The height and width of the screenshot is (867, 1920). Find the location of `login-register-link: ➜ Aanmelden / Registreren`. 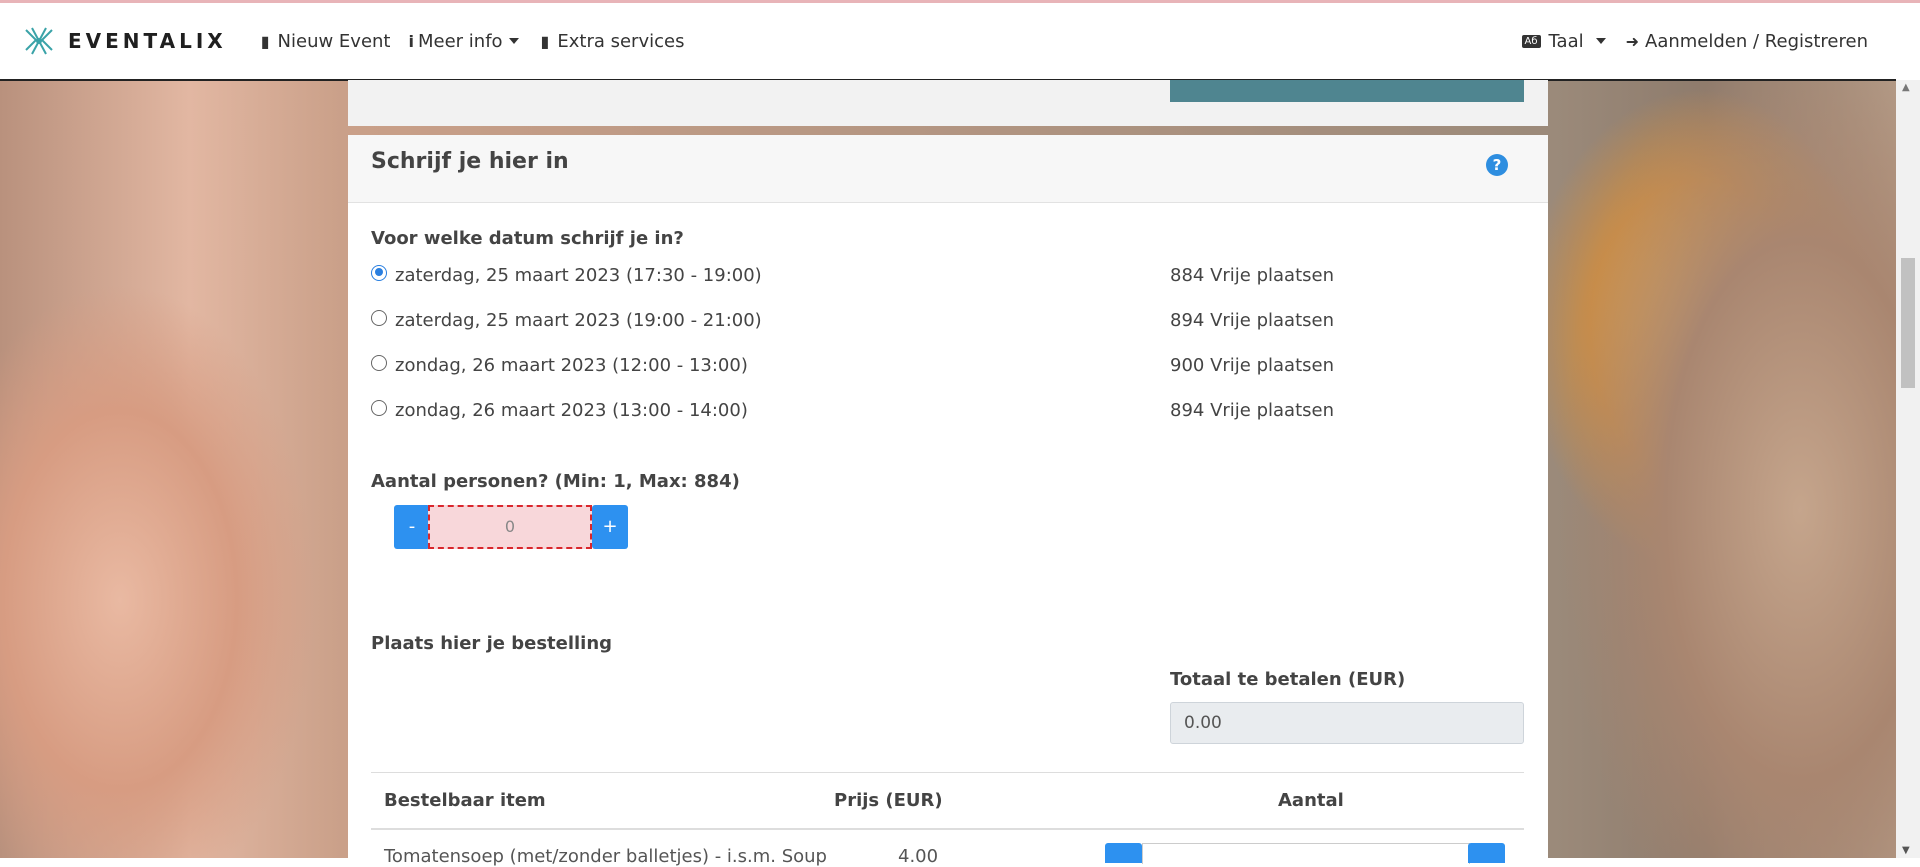

login-register-link: ➜ Aanmelden / Registreren is located at coordinates (1747, 41).